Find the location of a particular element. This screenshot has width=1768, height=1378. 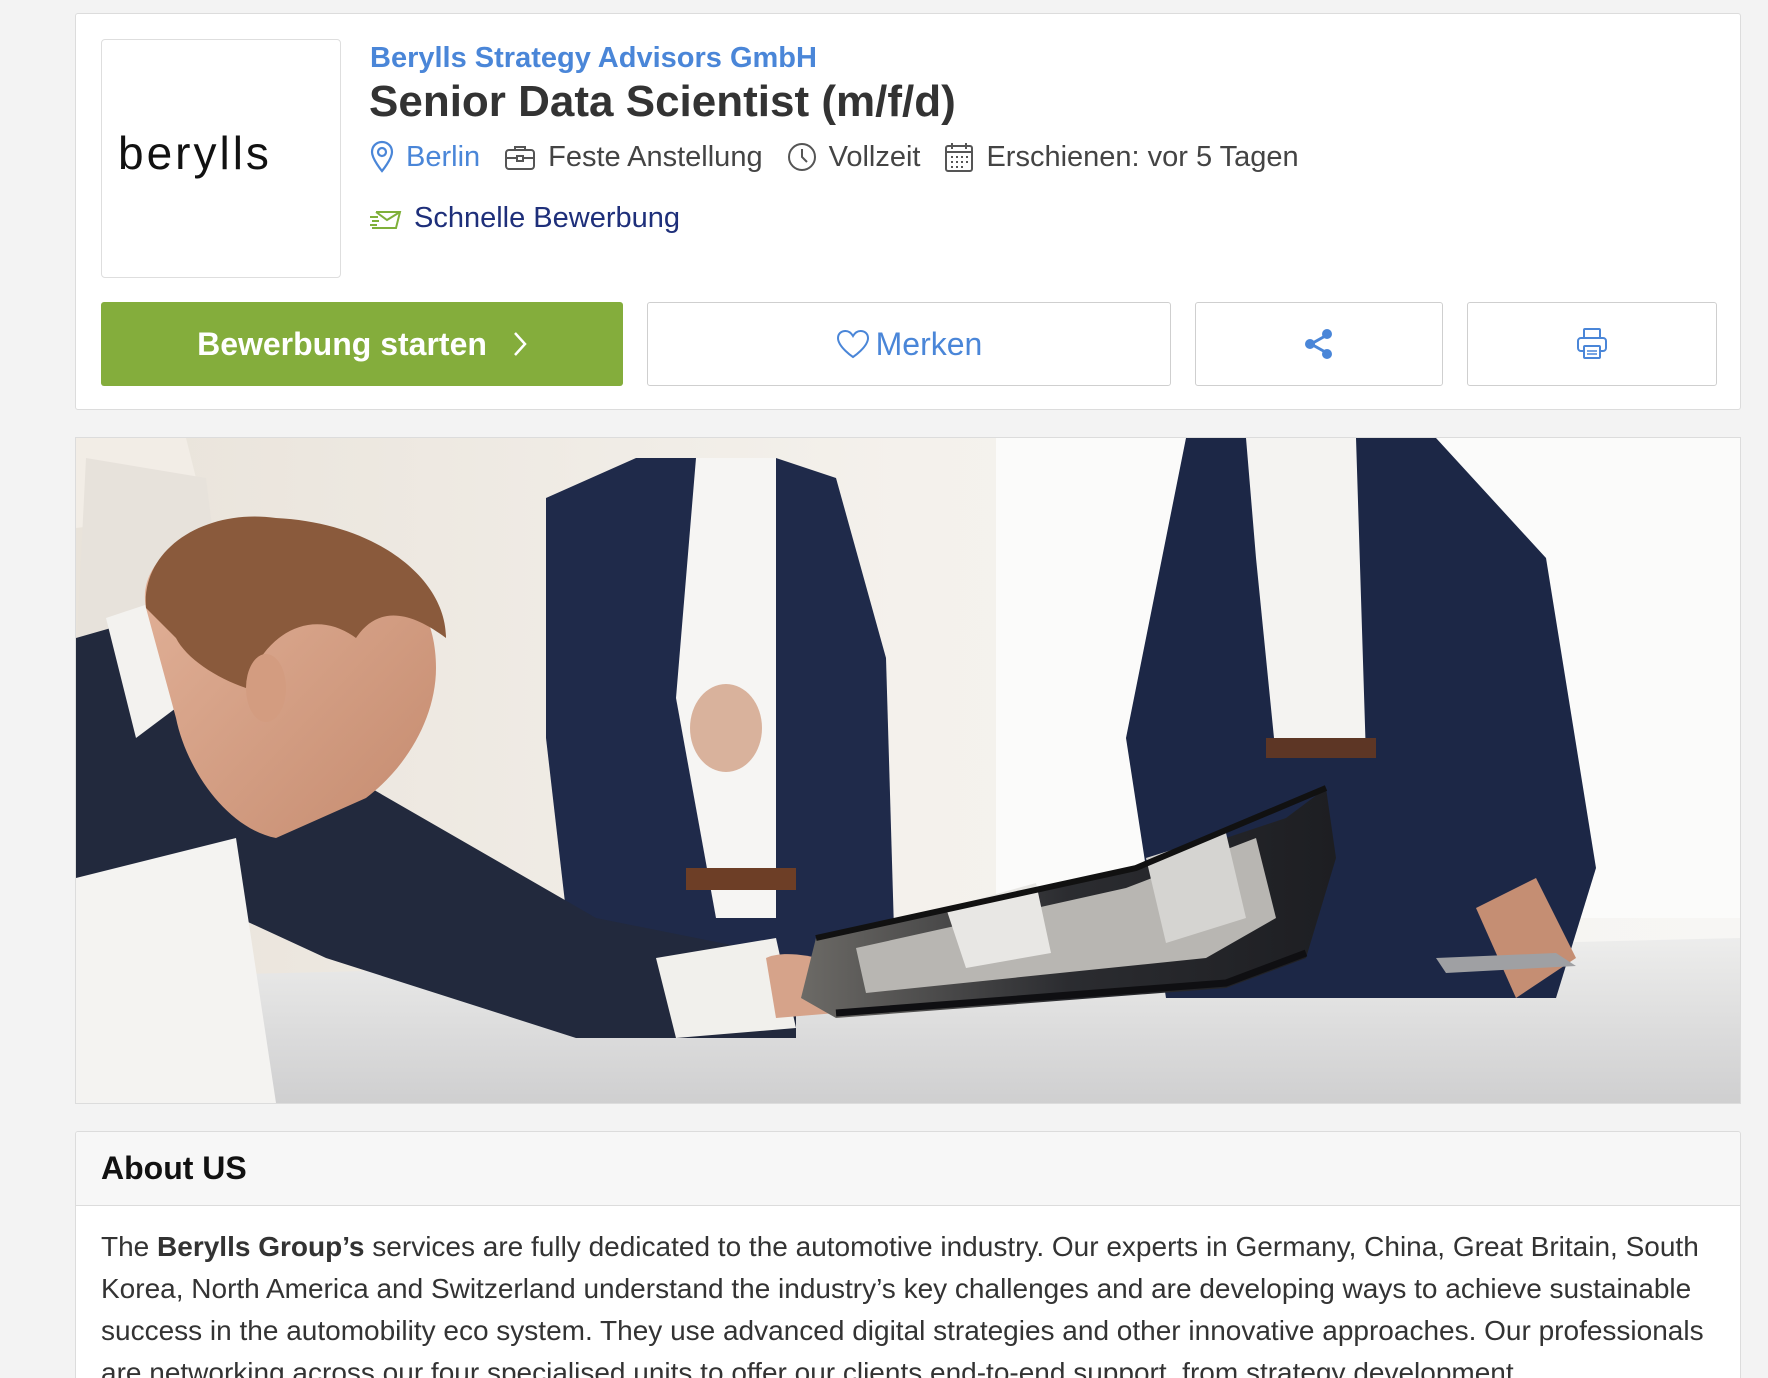

job-location-text: Berlin is located at coordinates (443, 156).